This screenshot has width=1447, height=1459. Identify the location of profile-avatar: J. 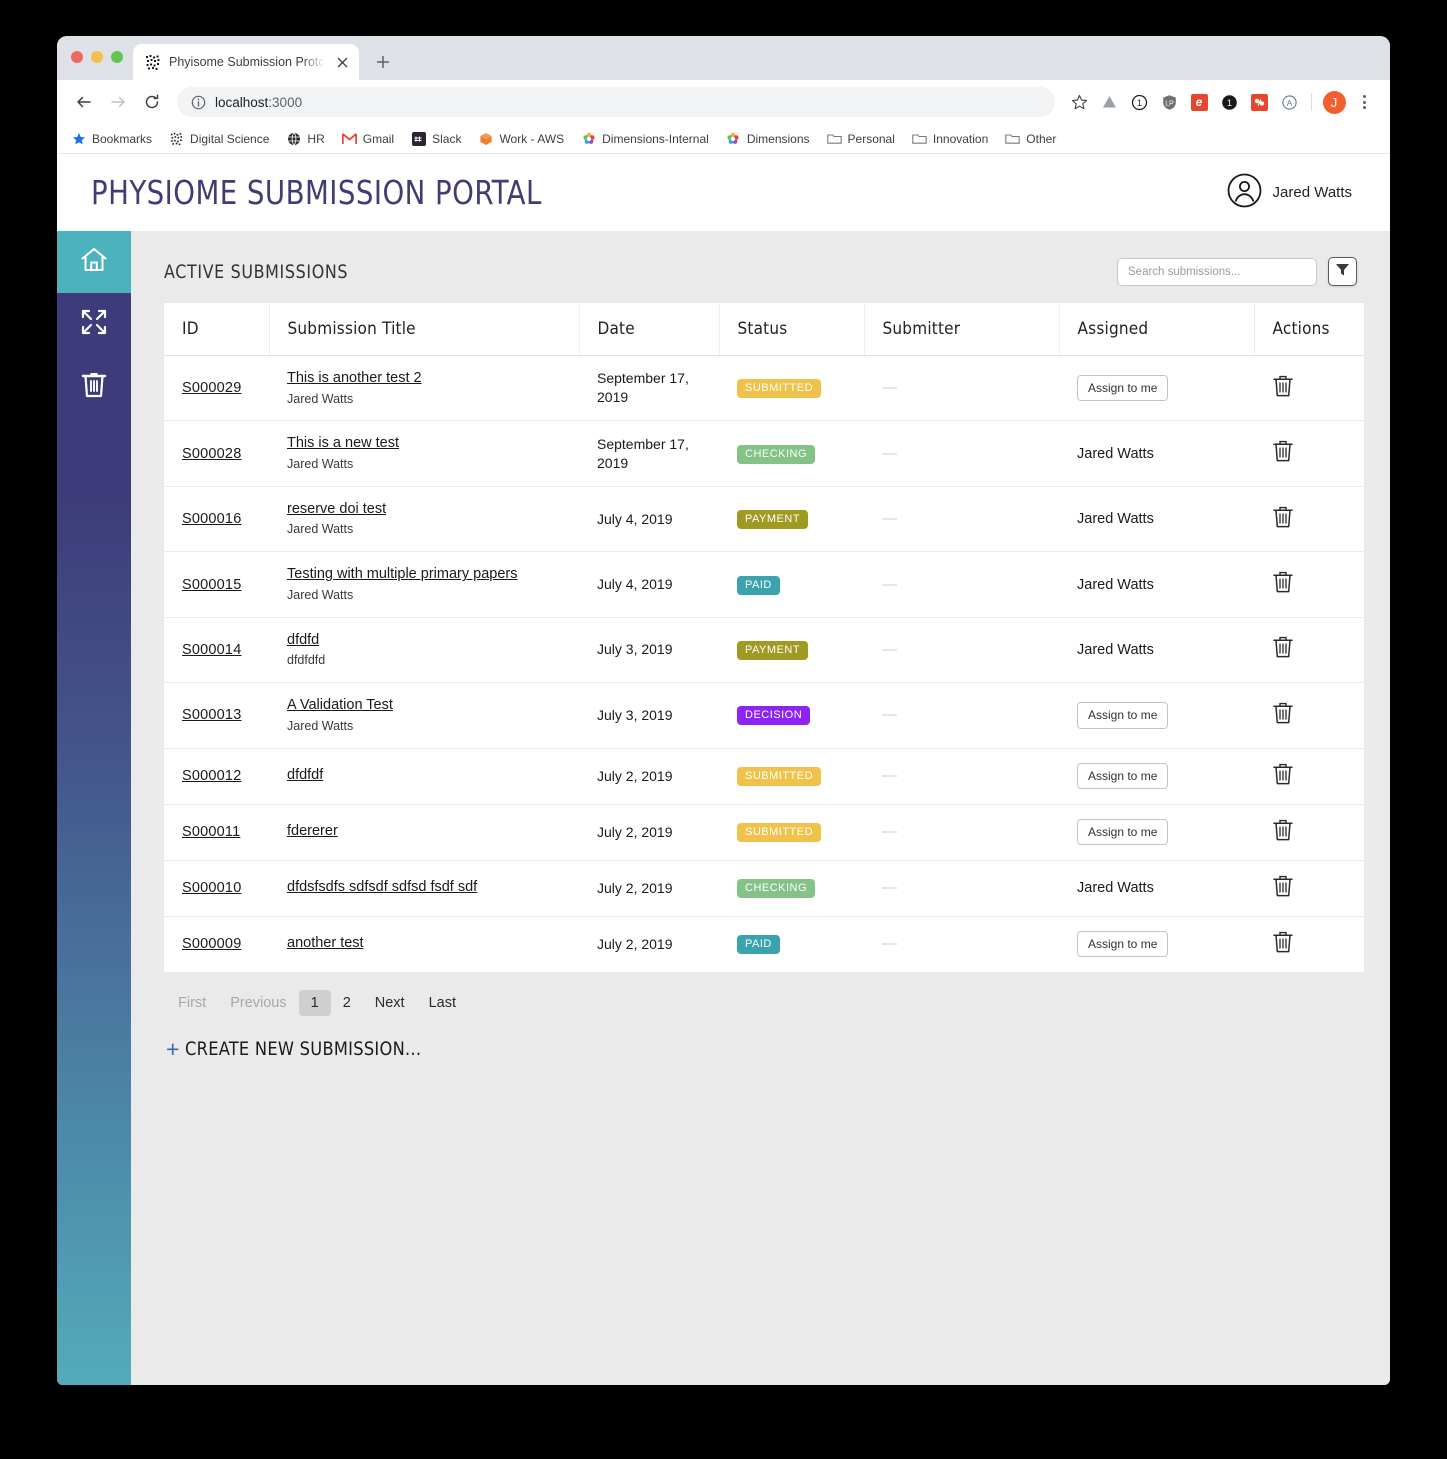
(1334, 102).